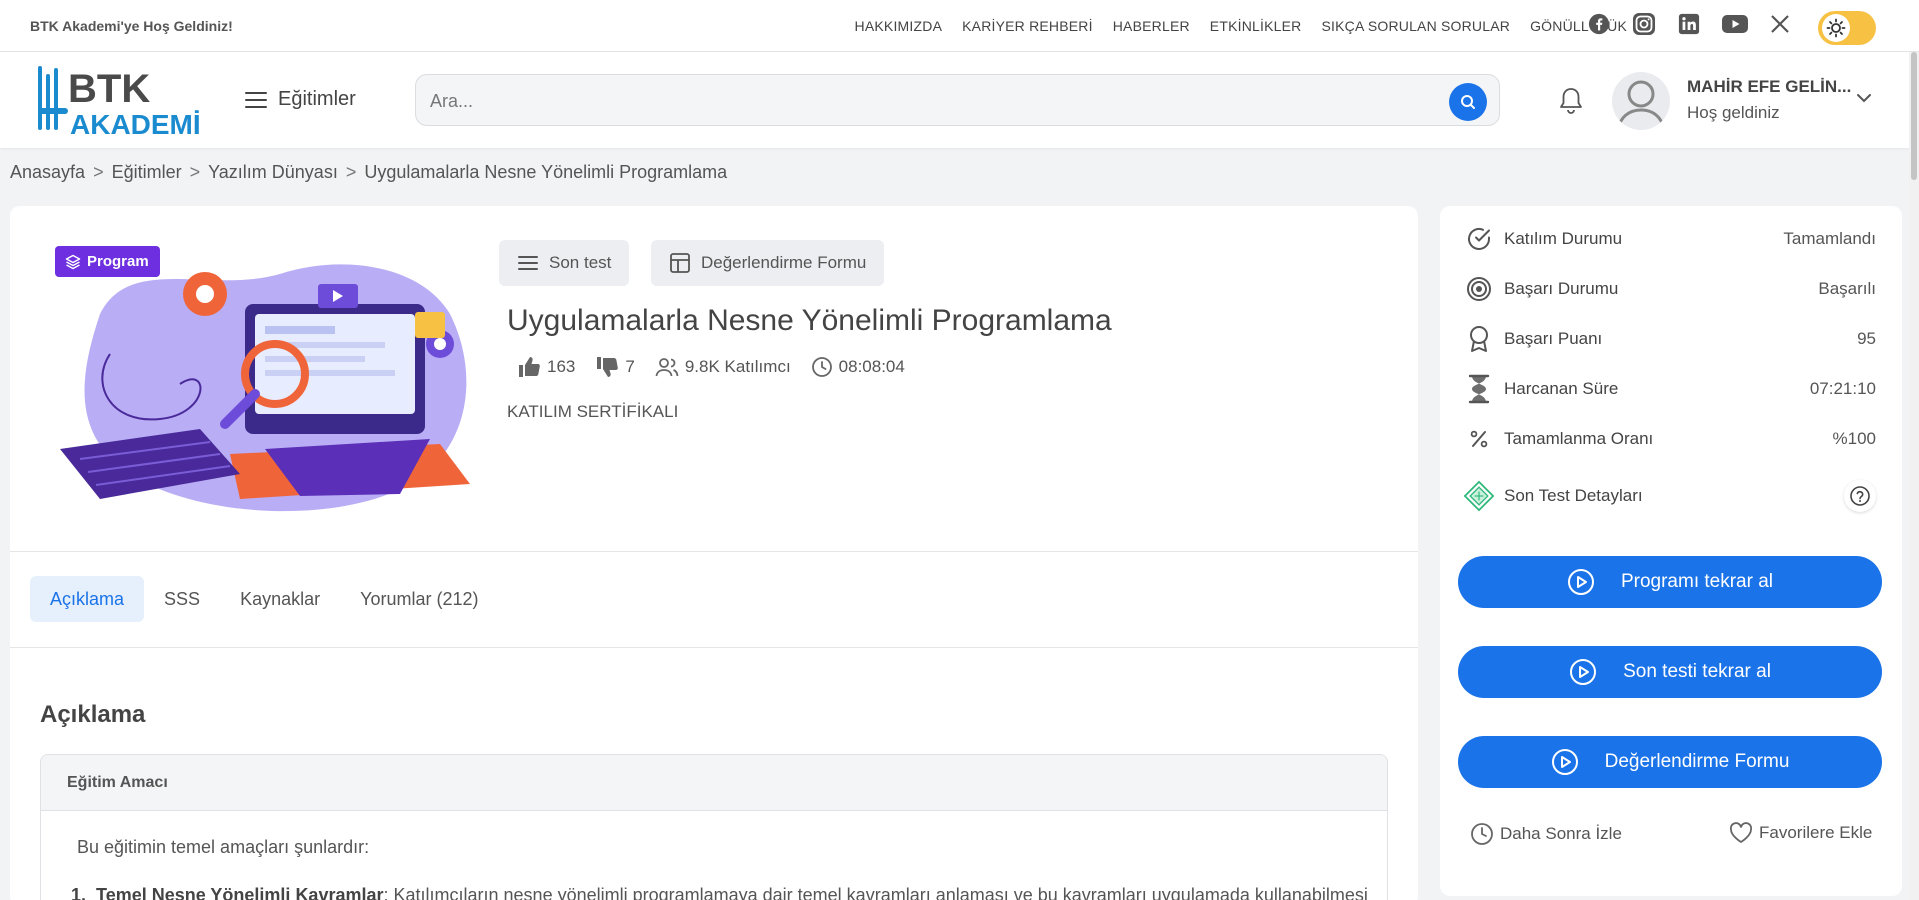 The width and height of the screenshot is (1919, 900). I want to click on final-test-details-row: Son Test Detayları, so click(1670, 496).